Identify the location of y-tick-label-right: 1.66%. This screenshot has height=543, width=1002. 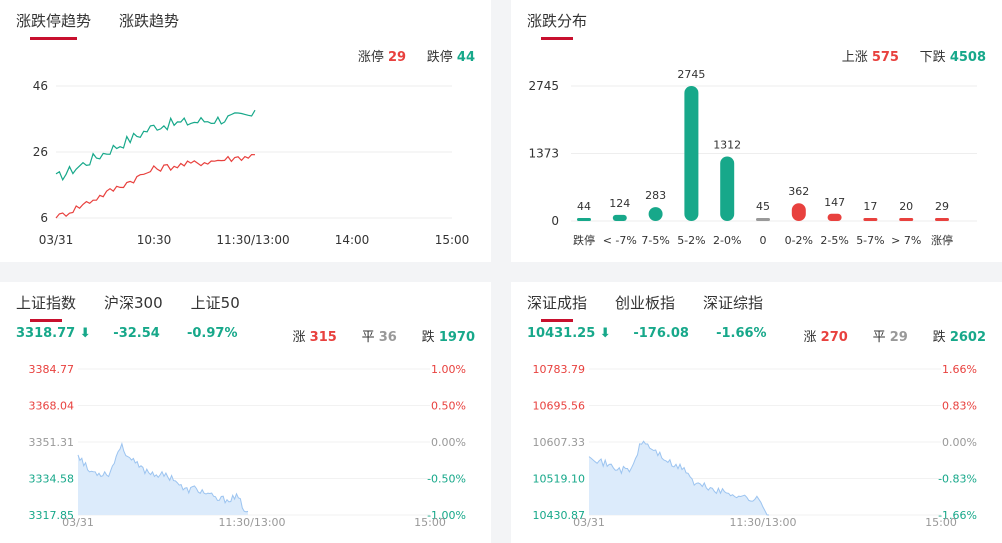
(959, 369).